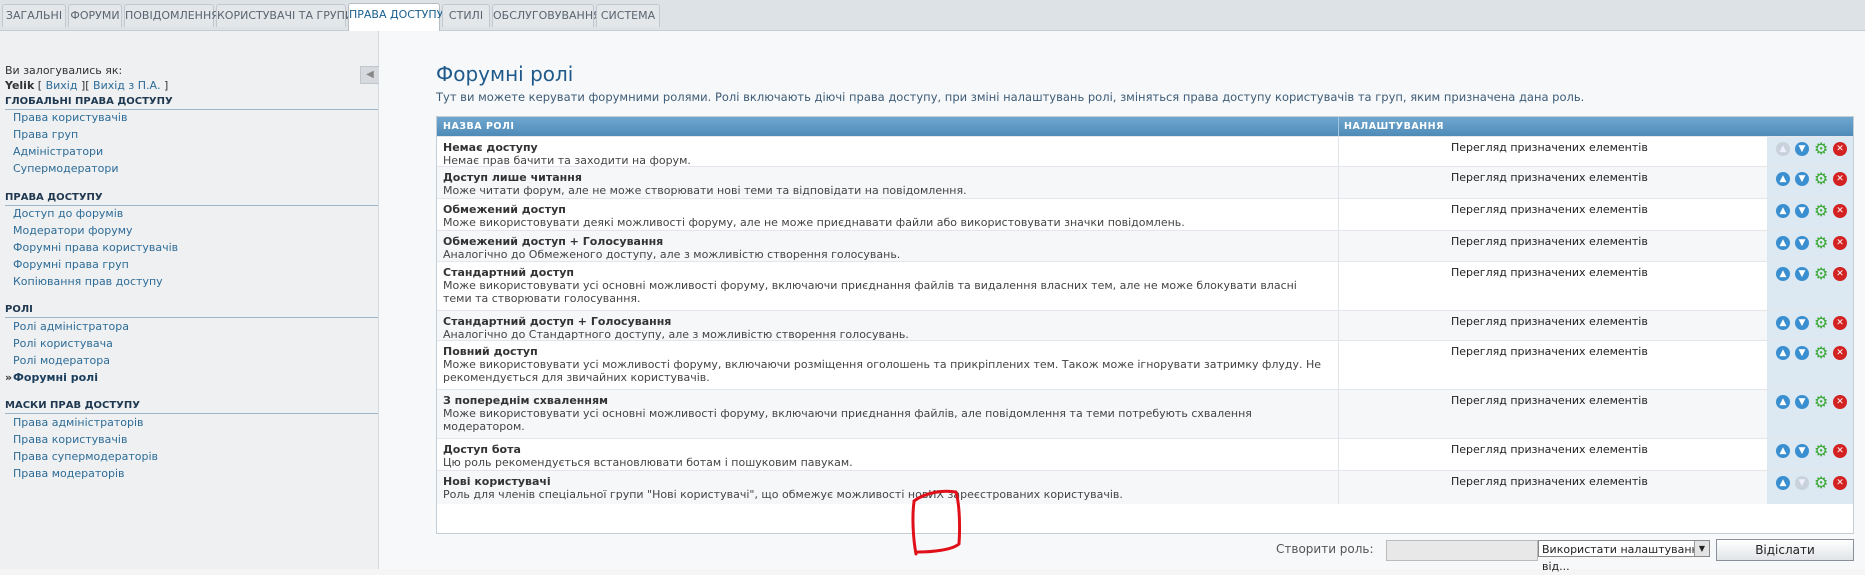 The image size is (1865, 575). Describe the element at coordinates (61, 360) in the screenshot. I see `sidebar-item-moderator-roles: Ролі модератора` at that location.